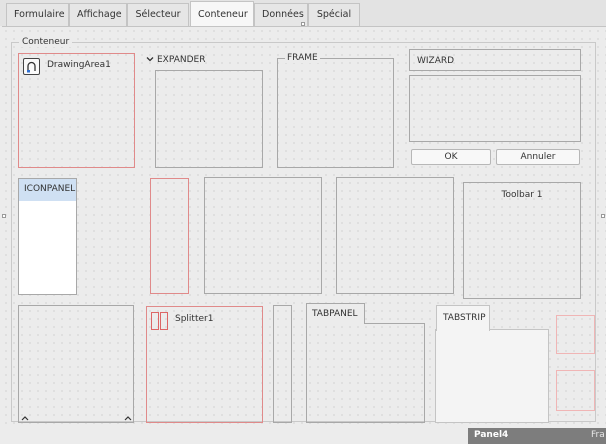 This screenshot has width=606, height=444. I want to click on expander-content, so click(209, 119).